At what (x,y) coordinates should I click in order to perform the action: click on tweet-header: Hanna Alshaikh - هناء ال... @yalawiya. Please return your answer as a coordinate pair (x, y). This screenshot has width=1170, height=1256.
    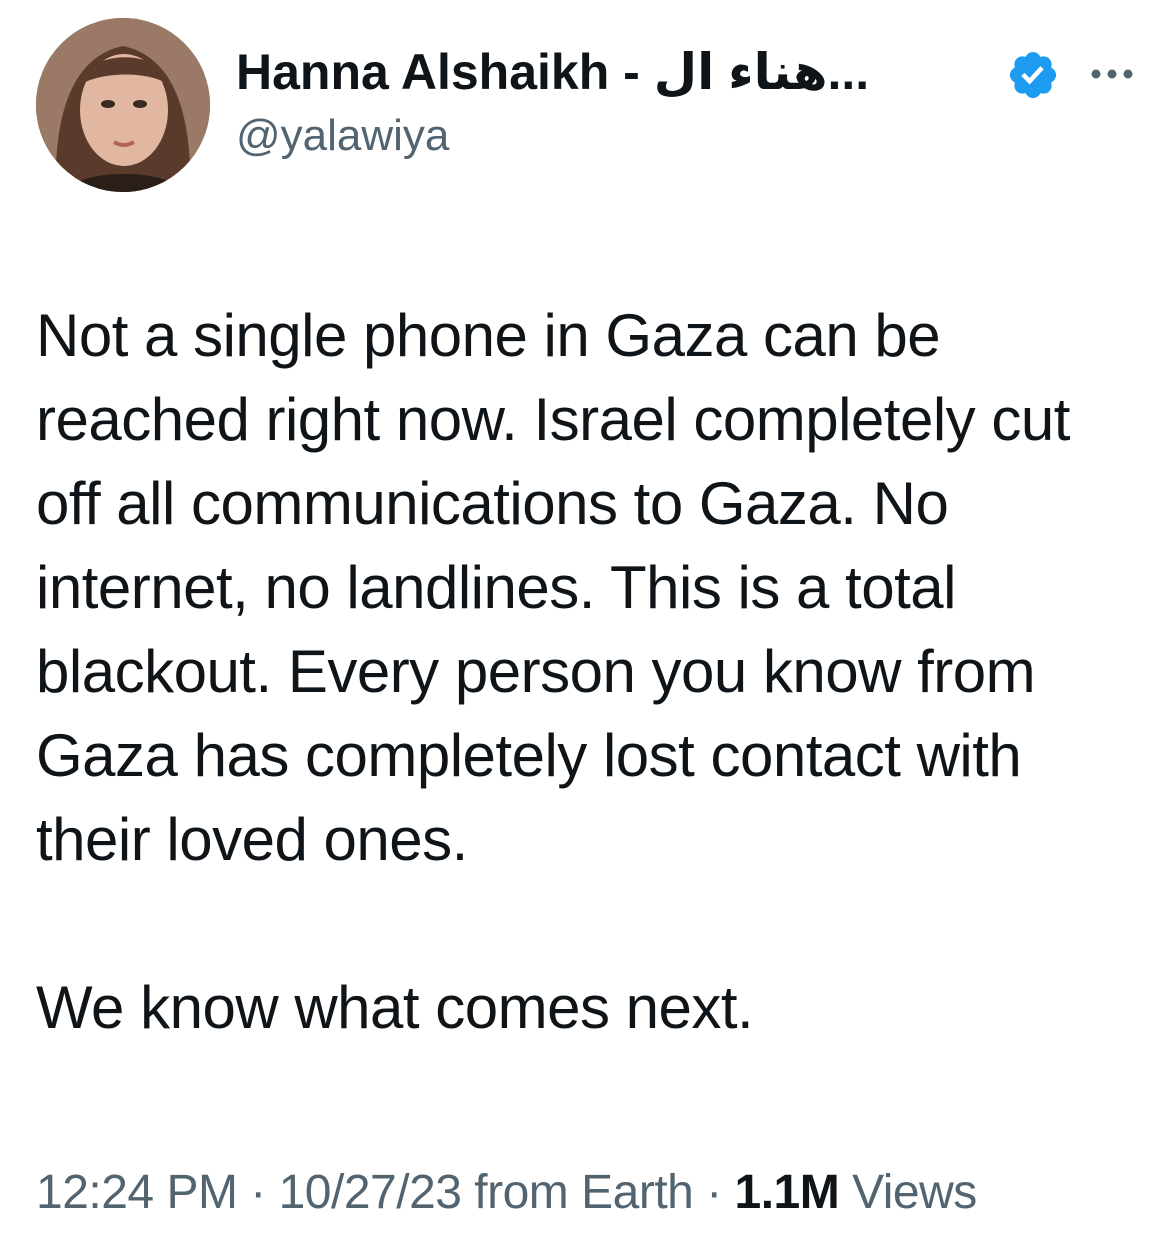
    Looking at the image, I should click on (586, 106).